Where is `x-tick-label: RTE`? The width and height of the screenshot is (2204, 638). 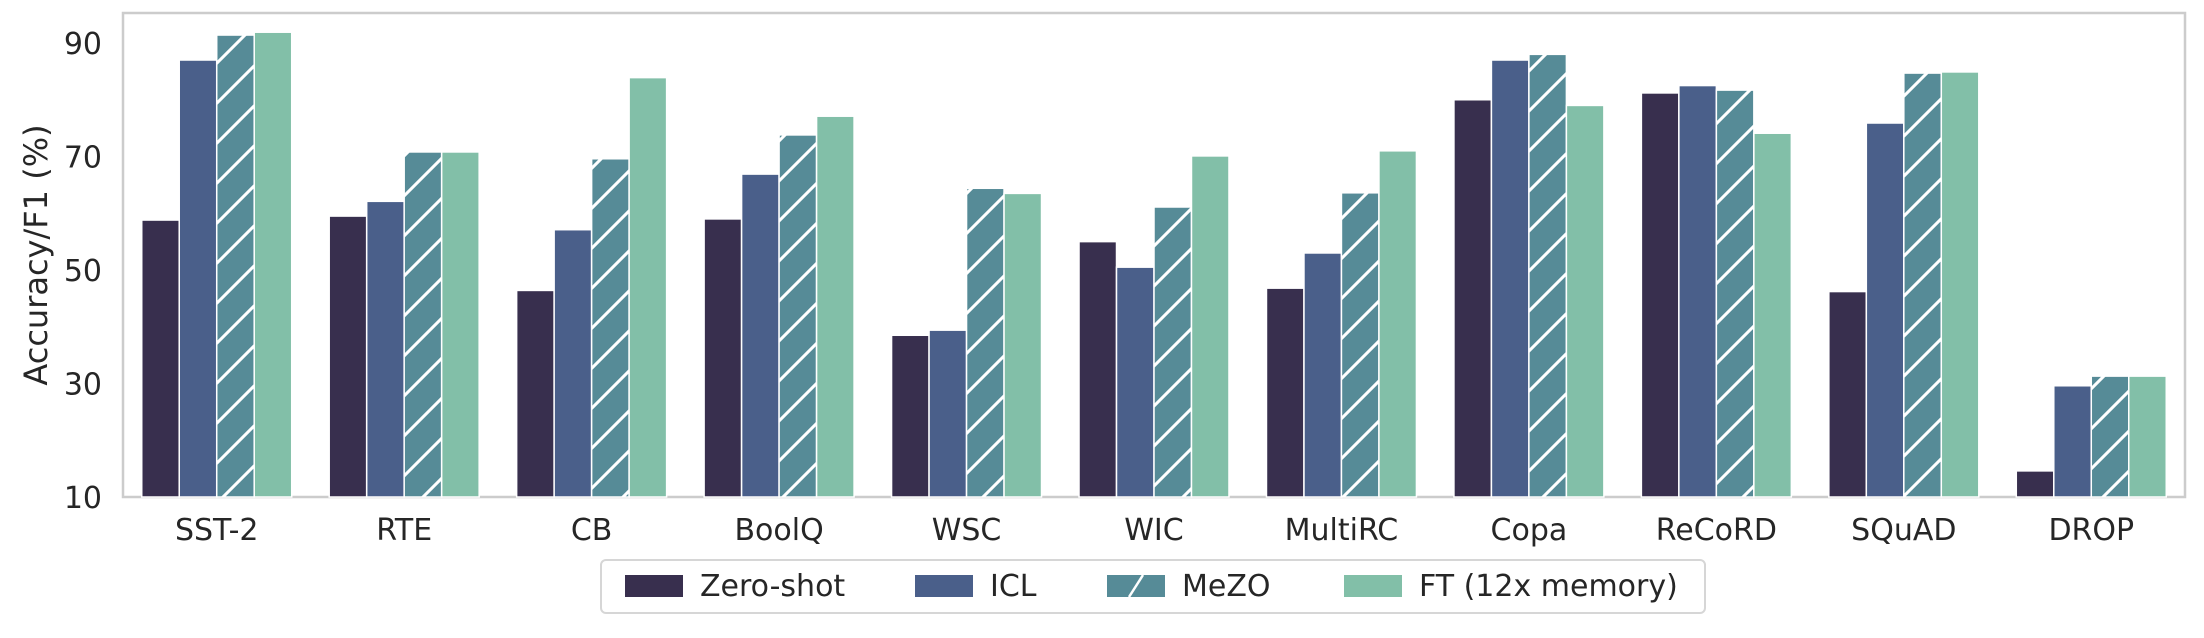
x-tick-label: RTE is located at coordinates (404, 530).